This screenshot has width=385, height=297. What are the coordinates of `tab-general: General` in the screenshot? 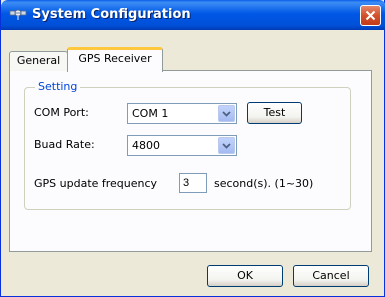 It's located at (38, 61).